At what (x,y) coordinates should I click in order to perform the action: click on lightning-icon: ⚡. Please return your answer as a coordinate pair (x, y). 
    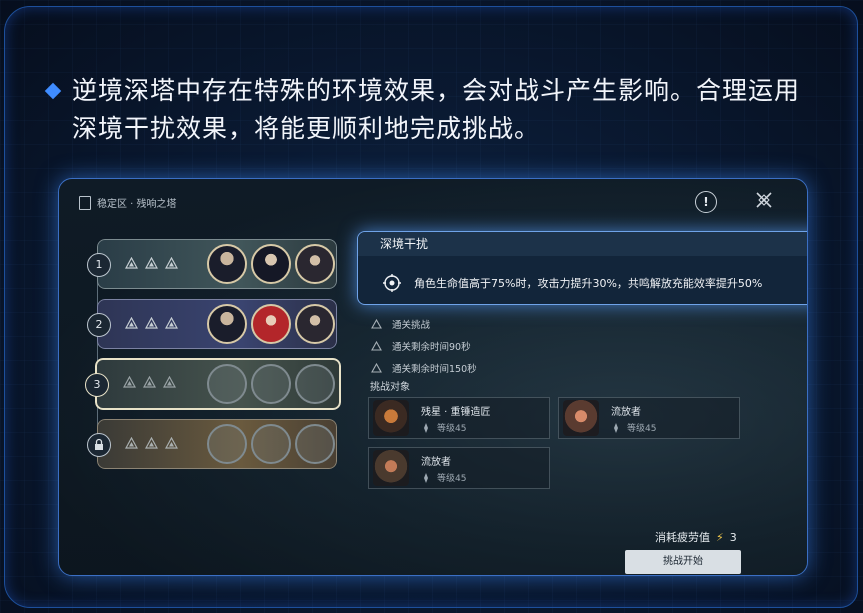
    Looking at the image, I should click on (720, 537).